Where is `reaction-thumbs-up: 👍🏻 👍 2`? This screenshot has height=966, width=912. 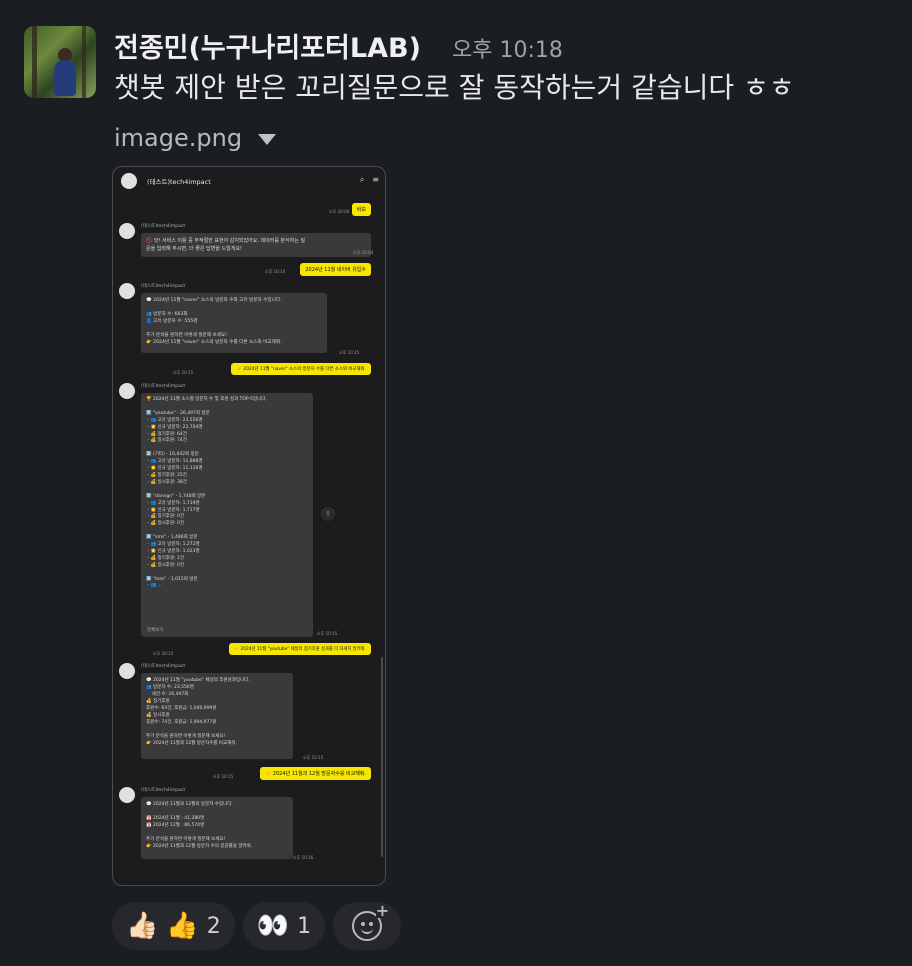
reaction-thumbs-up: 👍🏻 👍 2 is located at coordinates (173, 926).